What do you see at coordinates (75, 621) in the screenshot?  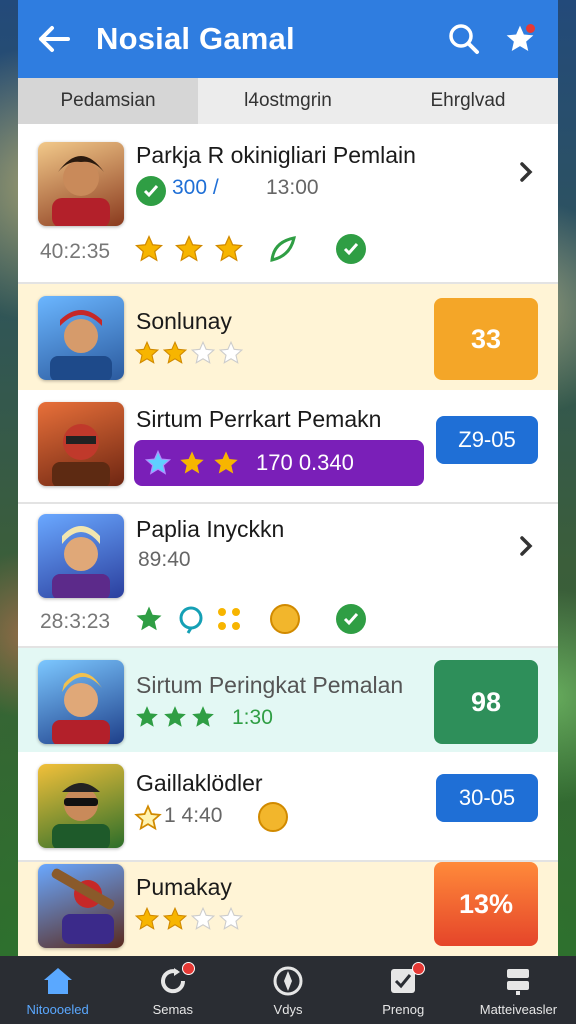 I see `timestamp: 28:3:23` at bounding box center [75, 621].